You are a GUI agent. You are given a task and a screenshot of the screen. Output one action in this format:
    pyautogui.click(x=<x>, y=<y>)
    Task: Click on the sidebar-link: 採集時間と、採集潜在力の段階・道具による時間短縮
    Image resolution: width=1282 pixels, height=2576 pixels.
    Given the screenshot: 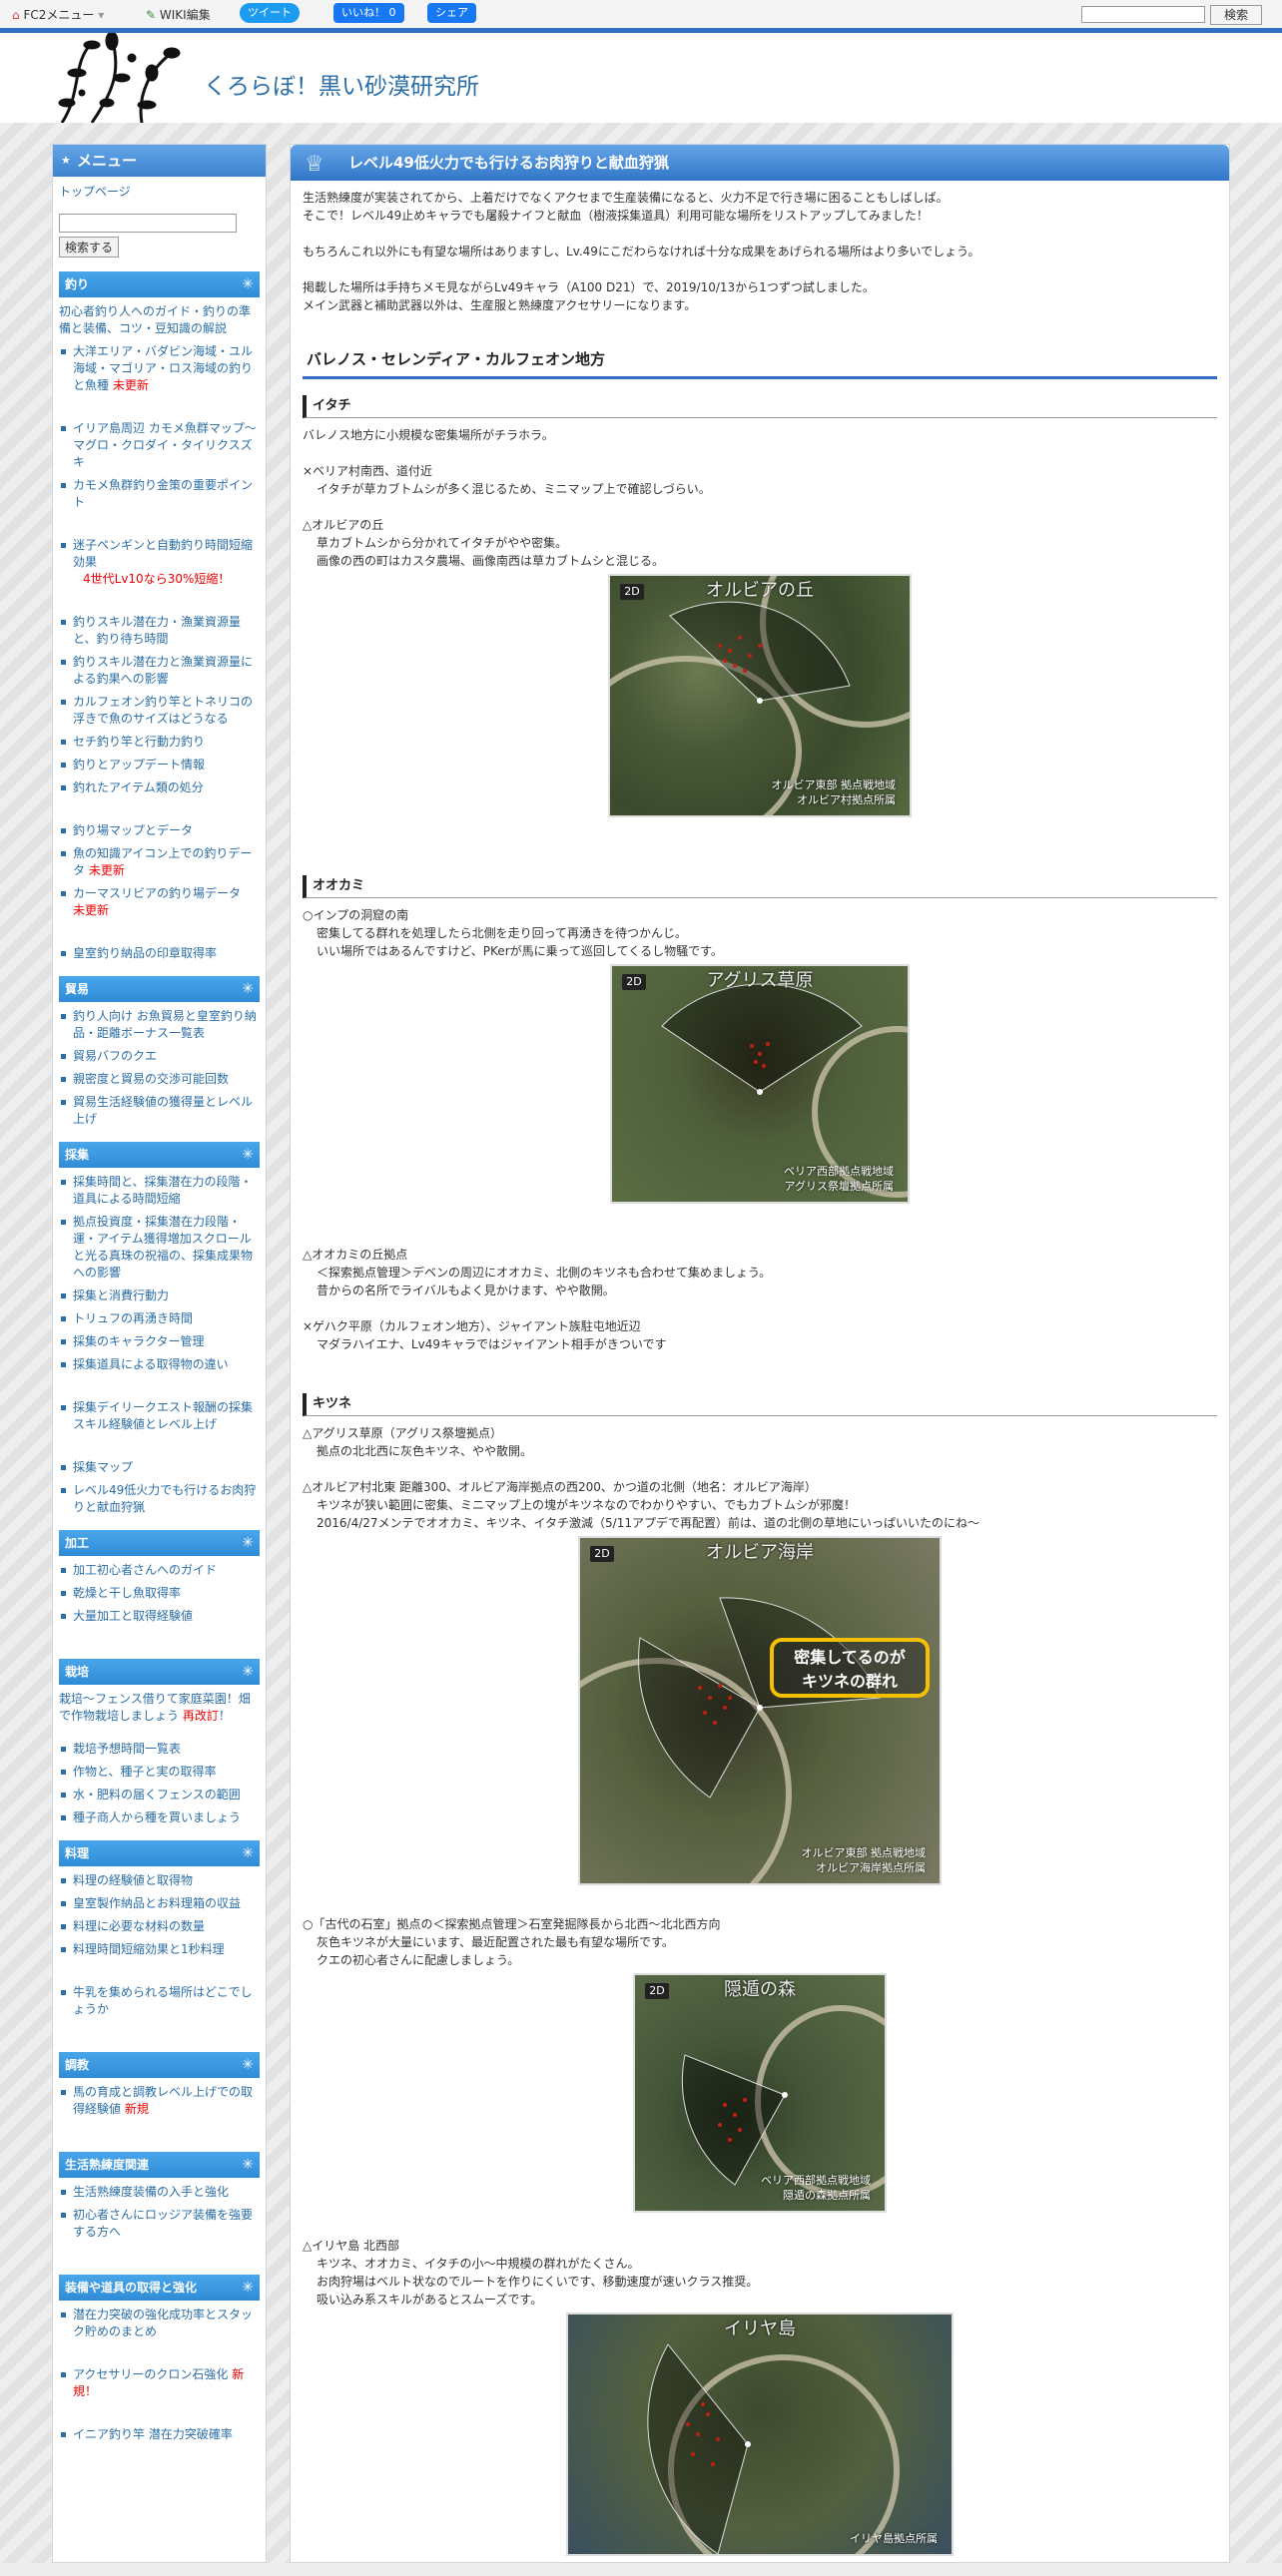 What is the action you would take?
    pyautogui.click(x=159, y=1191)
    